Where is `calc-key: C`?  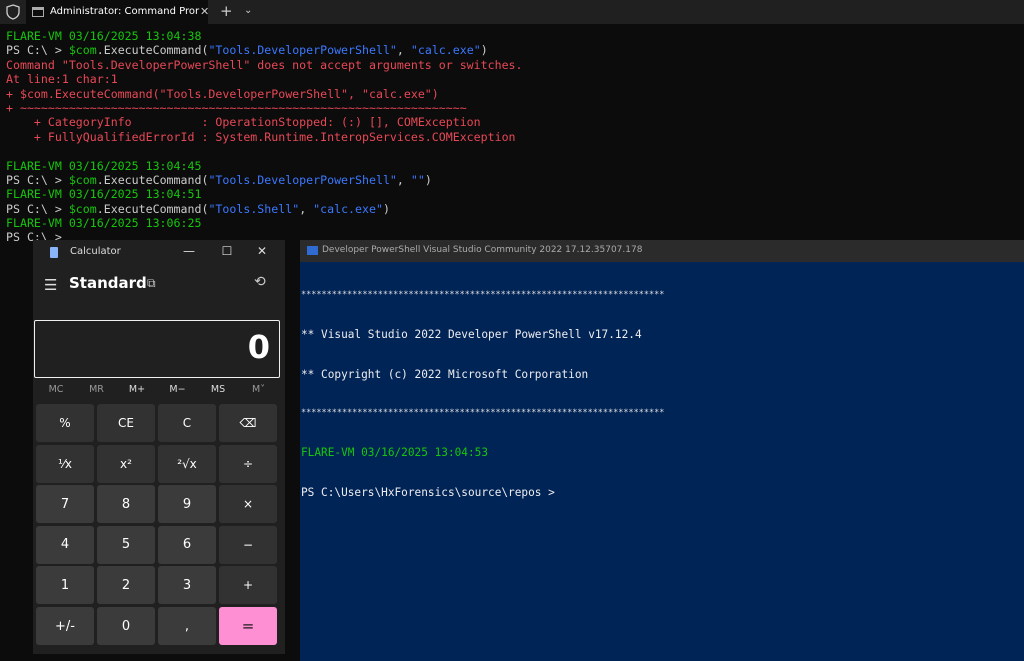 calc-key: C is located at coordinates (187, 423).